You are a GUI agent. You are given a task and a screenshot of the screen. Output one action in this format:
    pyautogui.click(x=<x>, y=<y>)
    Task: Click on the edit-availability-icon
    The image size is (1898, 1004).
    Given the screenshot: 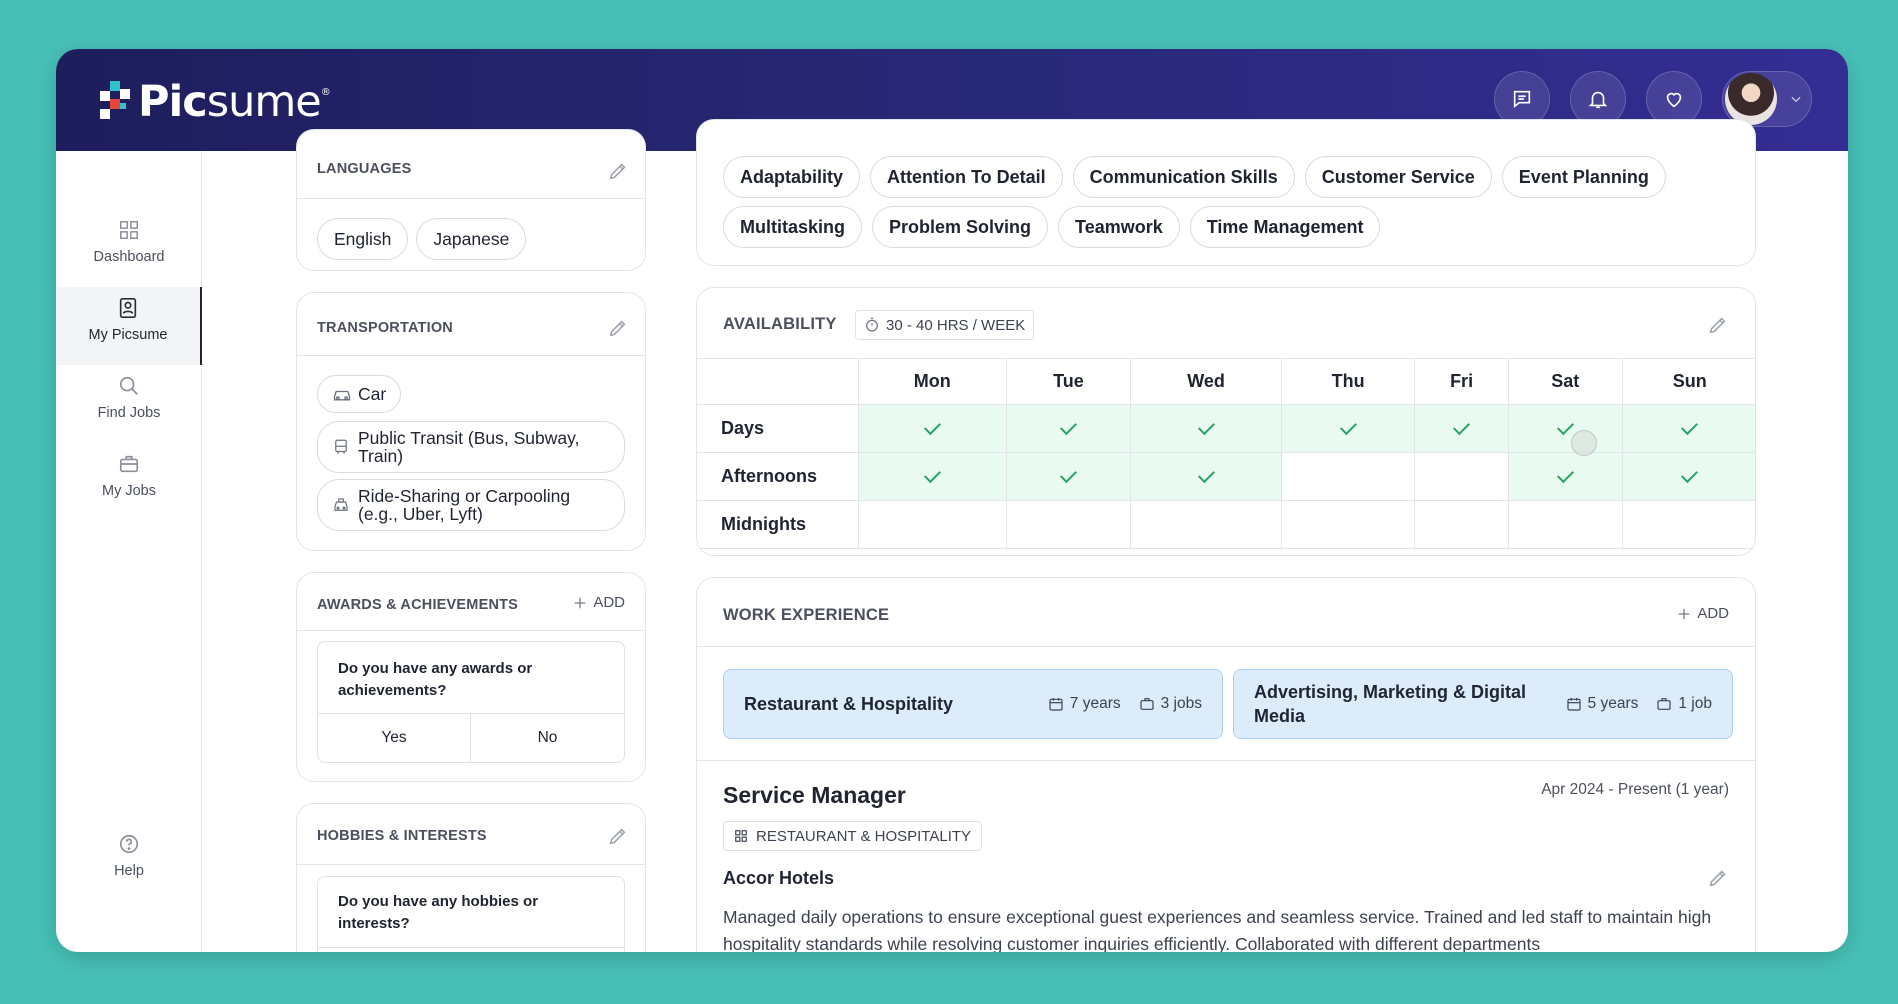 What is the action you would take?
    pyautogui.click(x=1718, y=325)
    